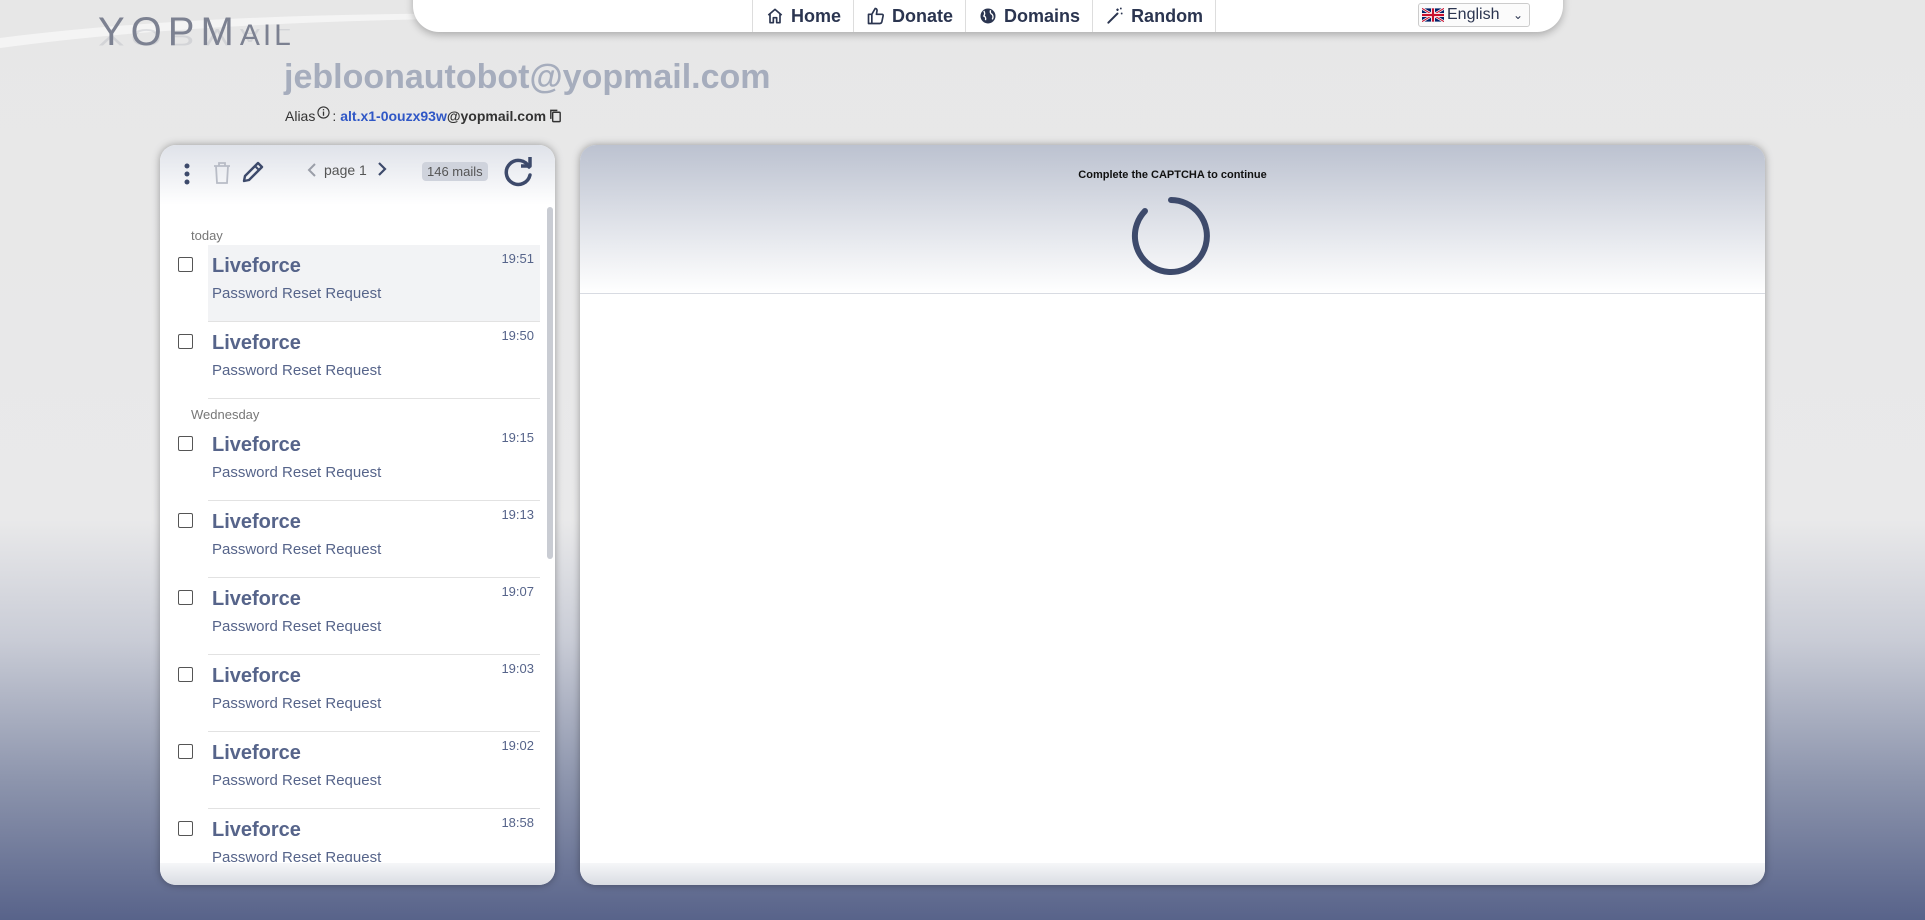 The height and width of the screenshot is (920, 1925). What do you see at coordinates (222, 173) in the screenshot?
I see `delete-icon` at bounding box center [222, 173].